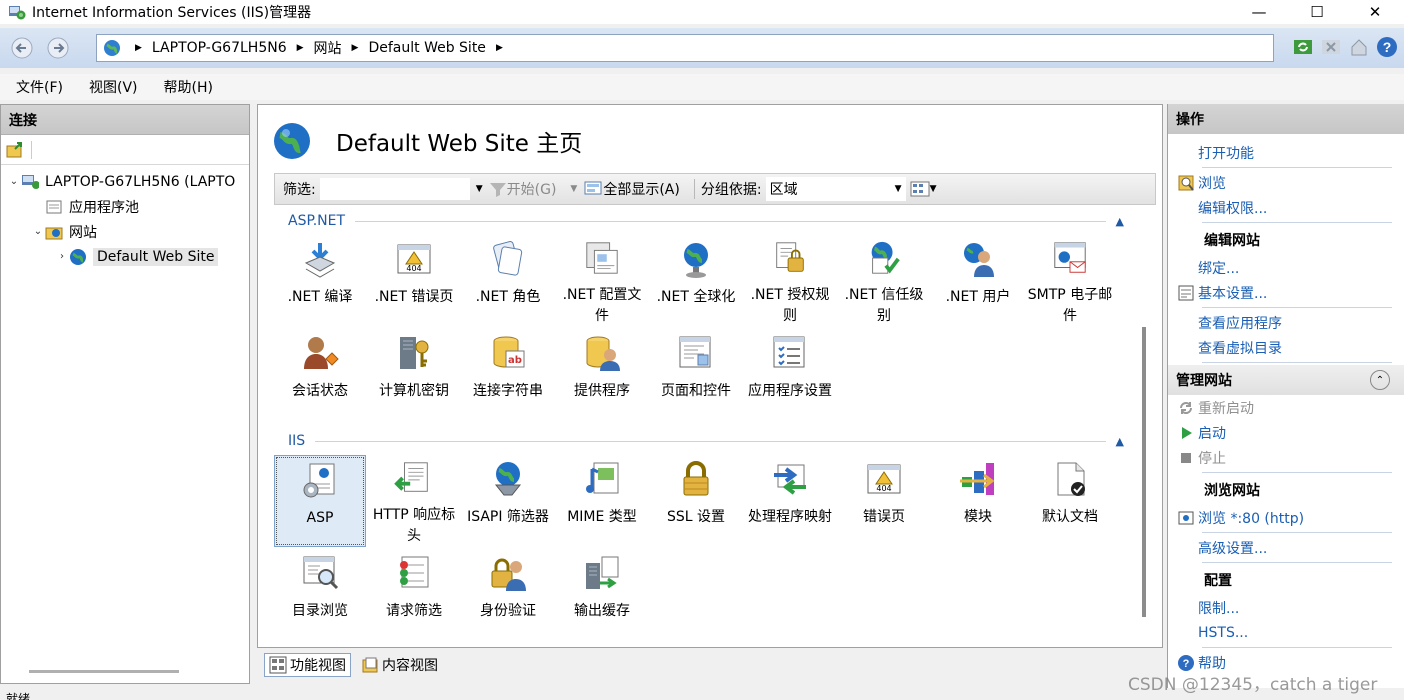  I want to click on tab-content-view-label: 内容视图, so click(410, 666).